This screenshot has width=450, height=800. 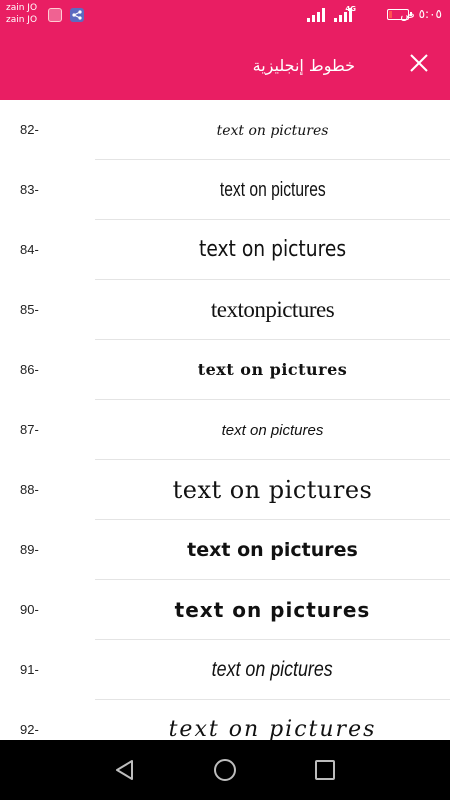 What do you see at coordinates (225, 15) in the screenshot?
I see `status-bar: zain JO zain JO 4G ٥:٠٥ ص` at bounding box center [225, 15].